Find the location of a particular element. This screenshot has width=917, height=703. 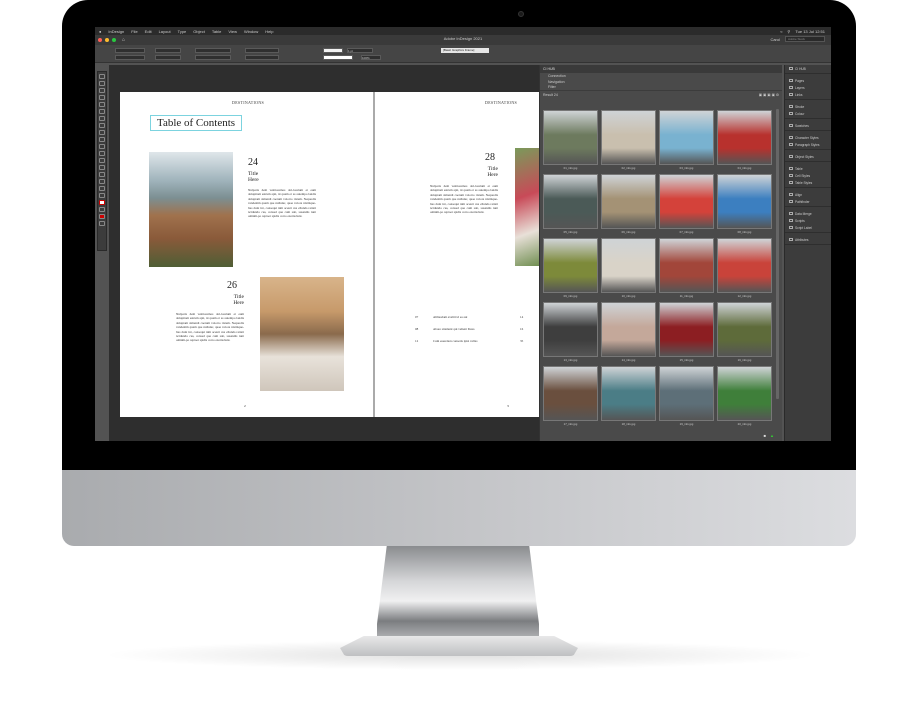

asset-tile: 05_info.jpg is located at coordinates (570, 205).